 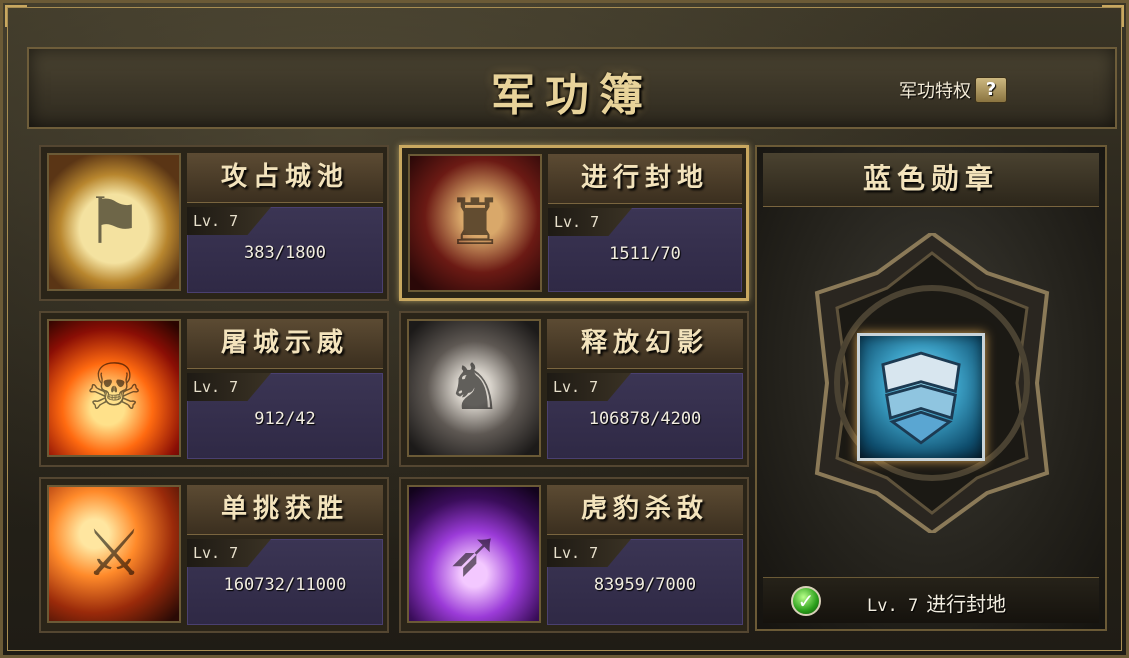 I want to click on card-name: 屠城示威, so click(x=285, y=344).